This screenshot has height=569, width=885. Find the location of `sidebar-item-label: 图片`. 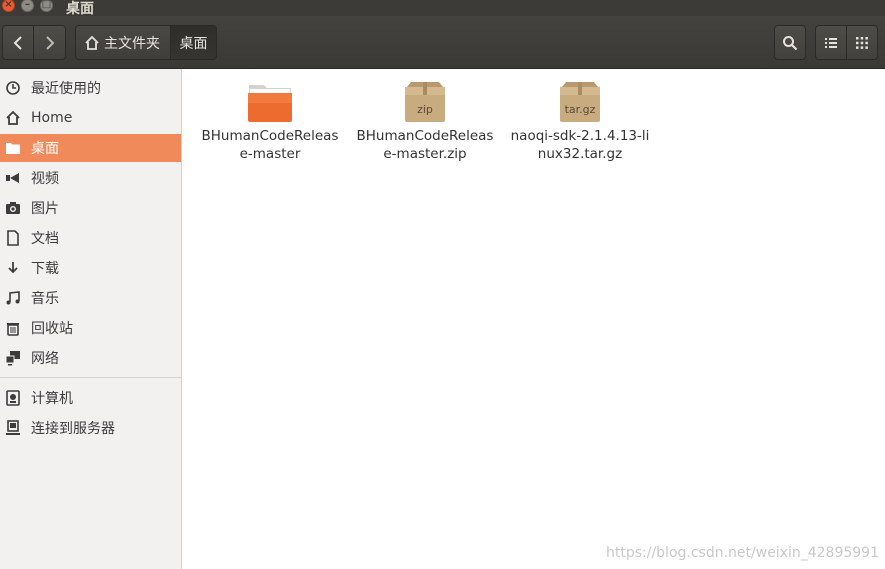

sidebar-item-label: 图片 is located at coordinates (45, 209).